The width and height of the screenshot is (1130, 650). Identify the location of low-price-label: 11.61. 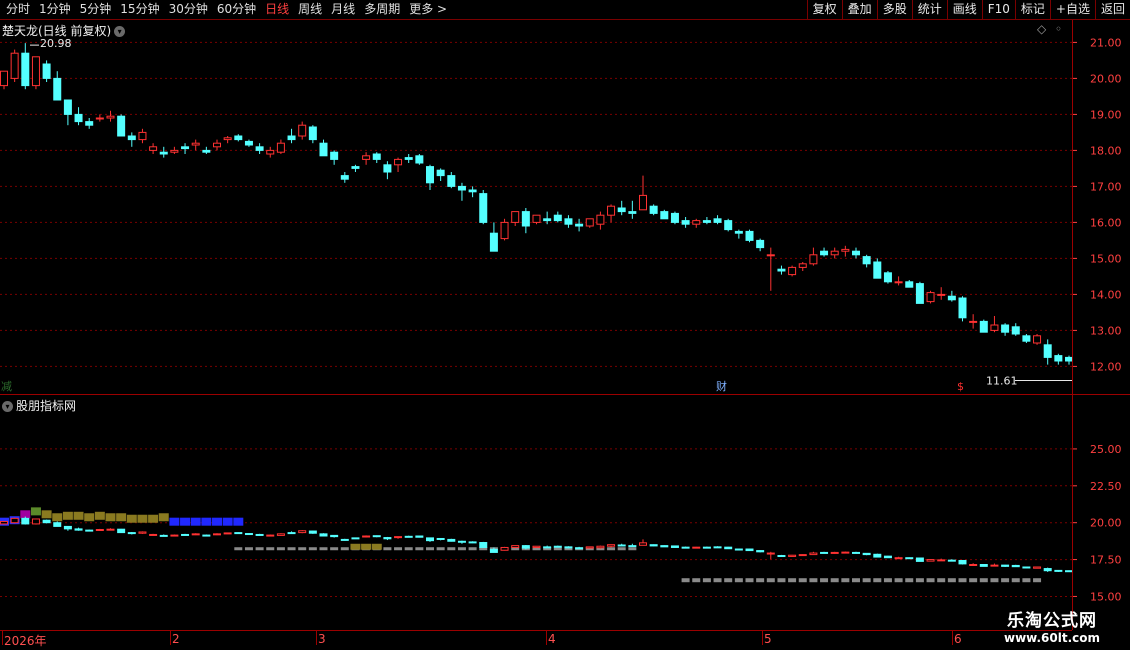
(1002, 380).